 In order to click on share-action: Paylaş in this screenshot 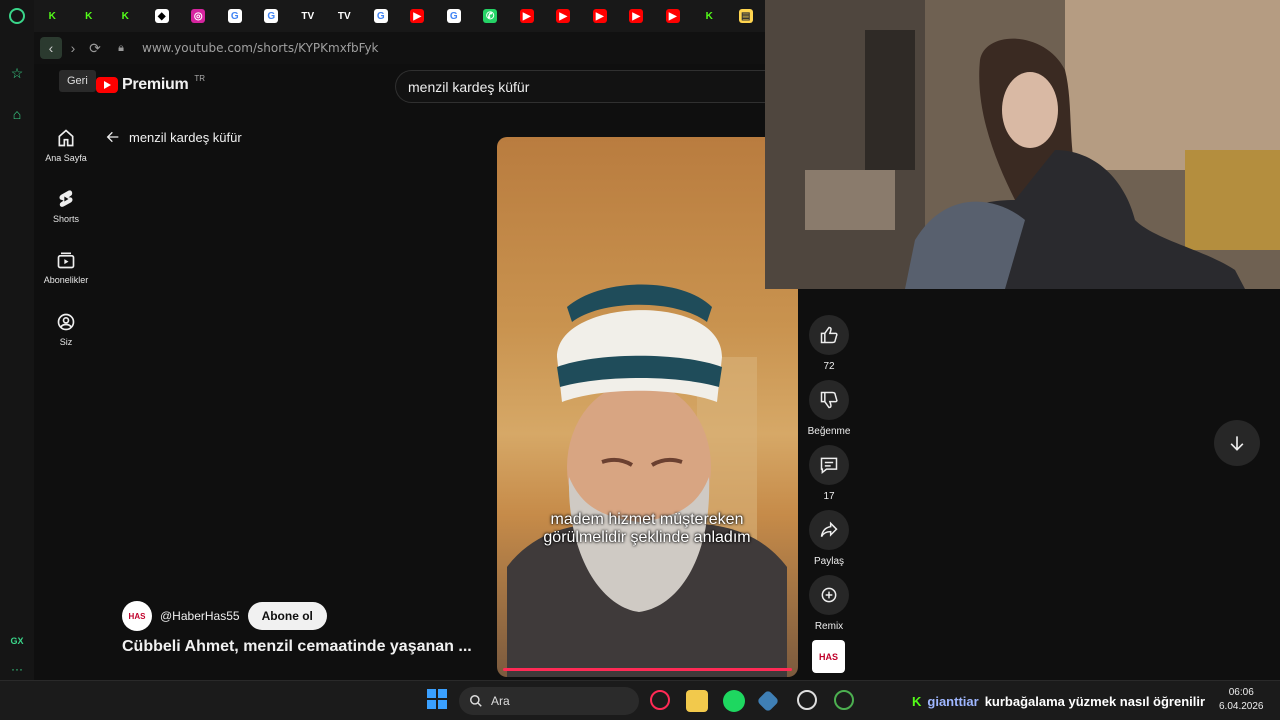, I will do `click(829, 538)`.